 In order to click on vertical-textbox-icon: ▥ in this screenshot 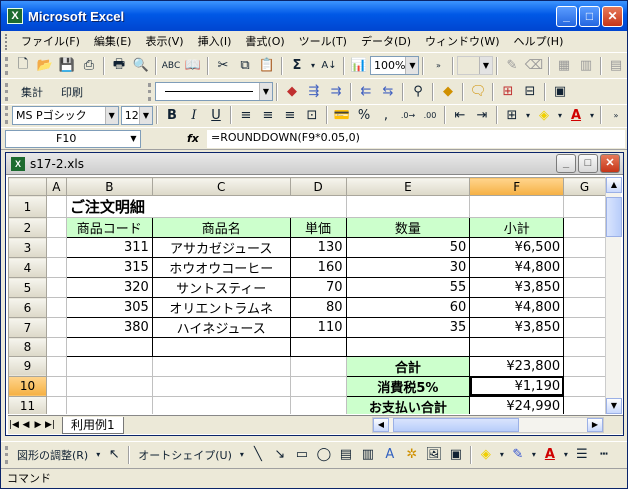, I will do `click(368, 455)`.